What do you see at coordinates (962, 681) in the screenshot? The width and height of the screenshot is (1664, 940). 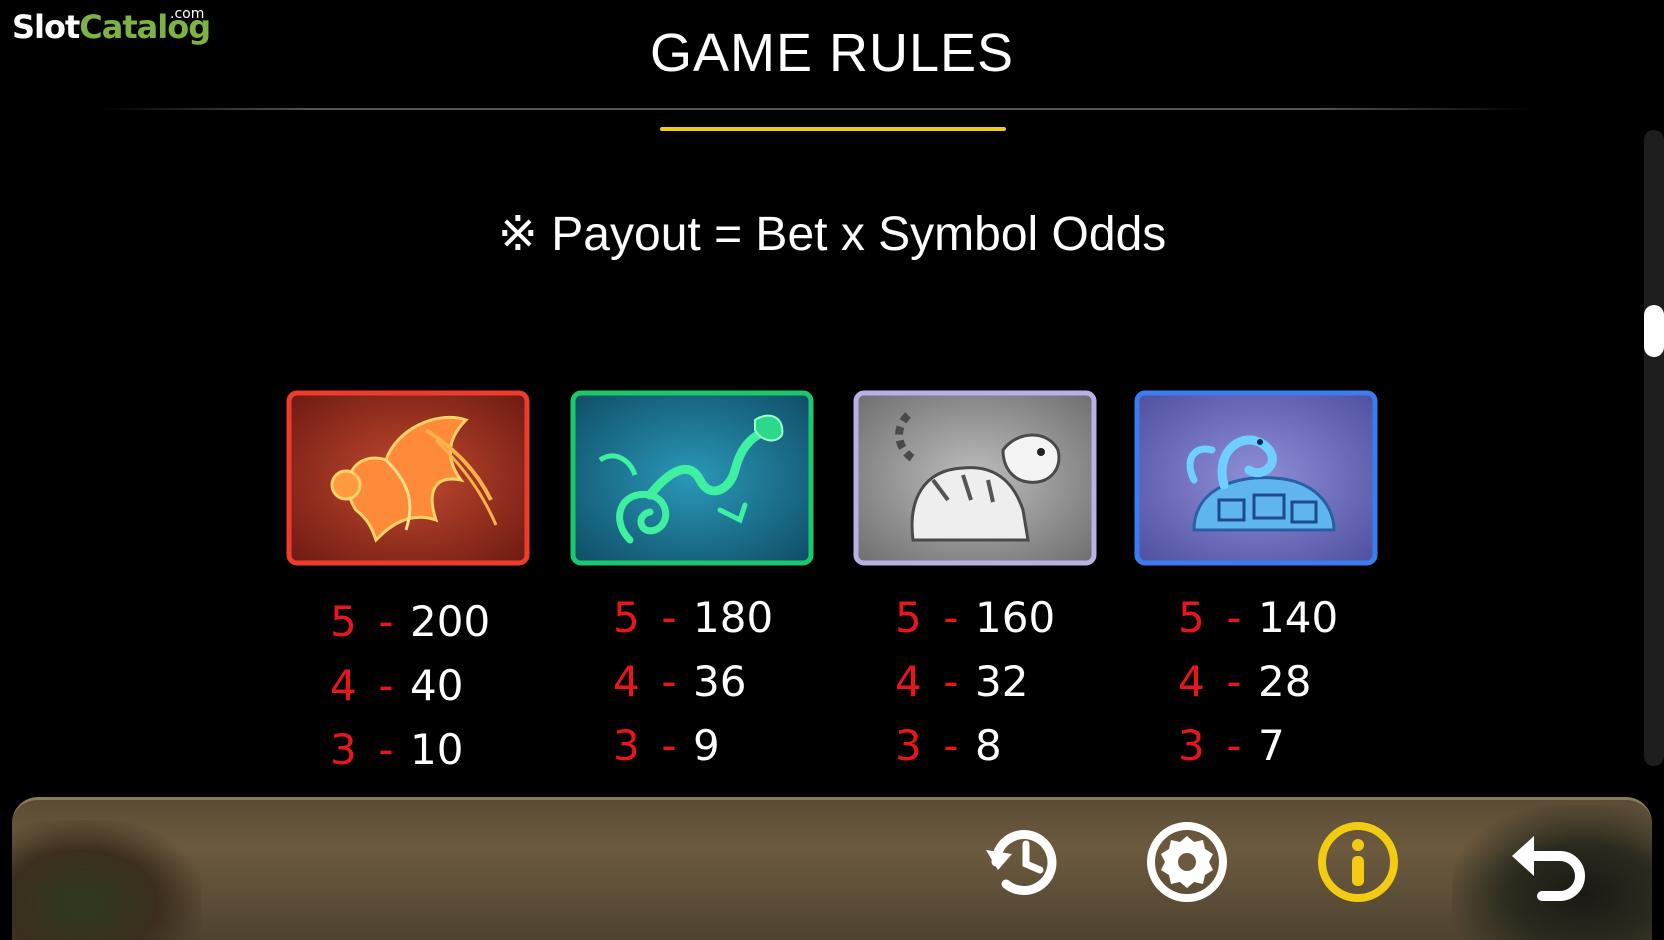 I see `paytable-row: 4-32` at bounding box center [962, 681].